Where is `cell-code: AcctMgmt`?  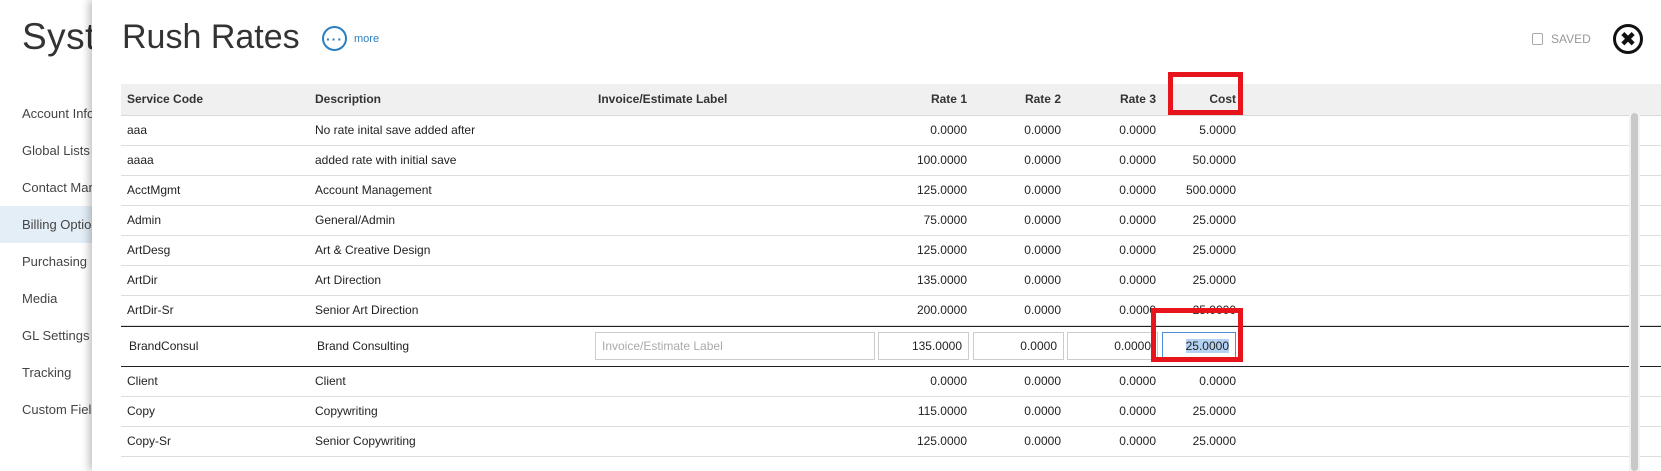
cell-code: AcctMgmt is located at coordinates (154, 190).